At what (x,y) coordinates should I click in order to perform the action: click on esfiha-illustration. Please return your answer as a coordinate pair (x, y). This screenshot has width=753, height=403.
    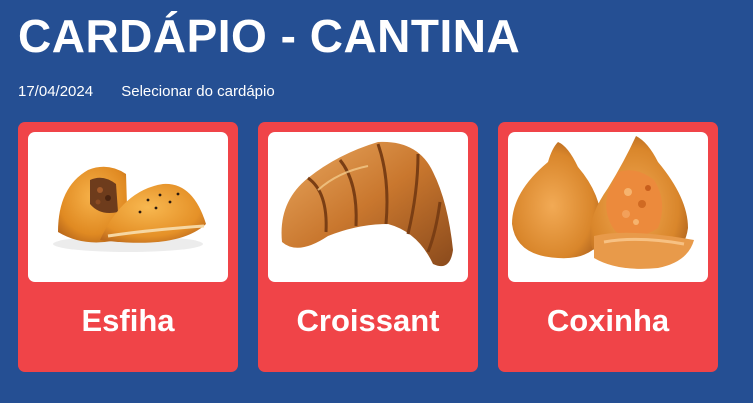
    Looking at the image, I should click on (129, 209).